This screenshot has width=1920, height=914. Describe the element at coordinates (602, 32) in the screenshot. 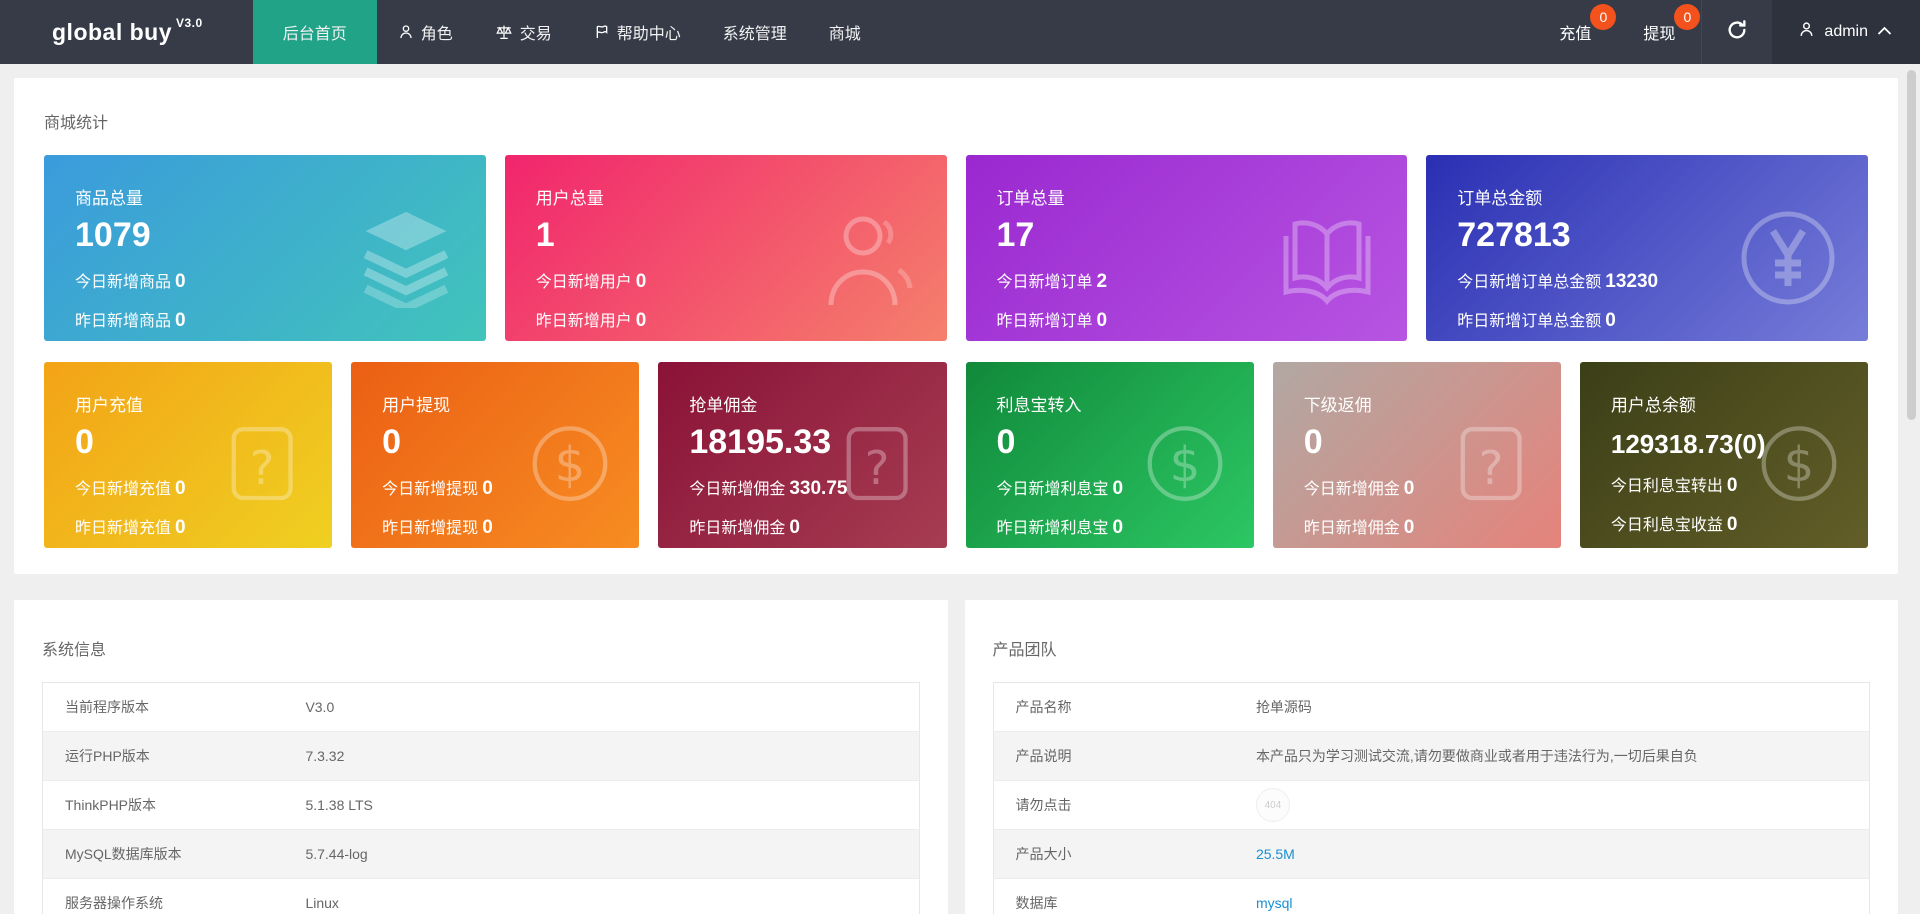

I see `flag-icon` at that location.